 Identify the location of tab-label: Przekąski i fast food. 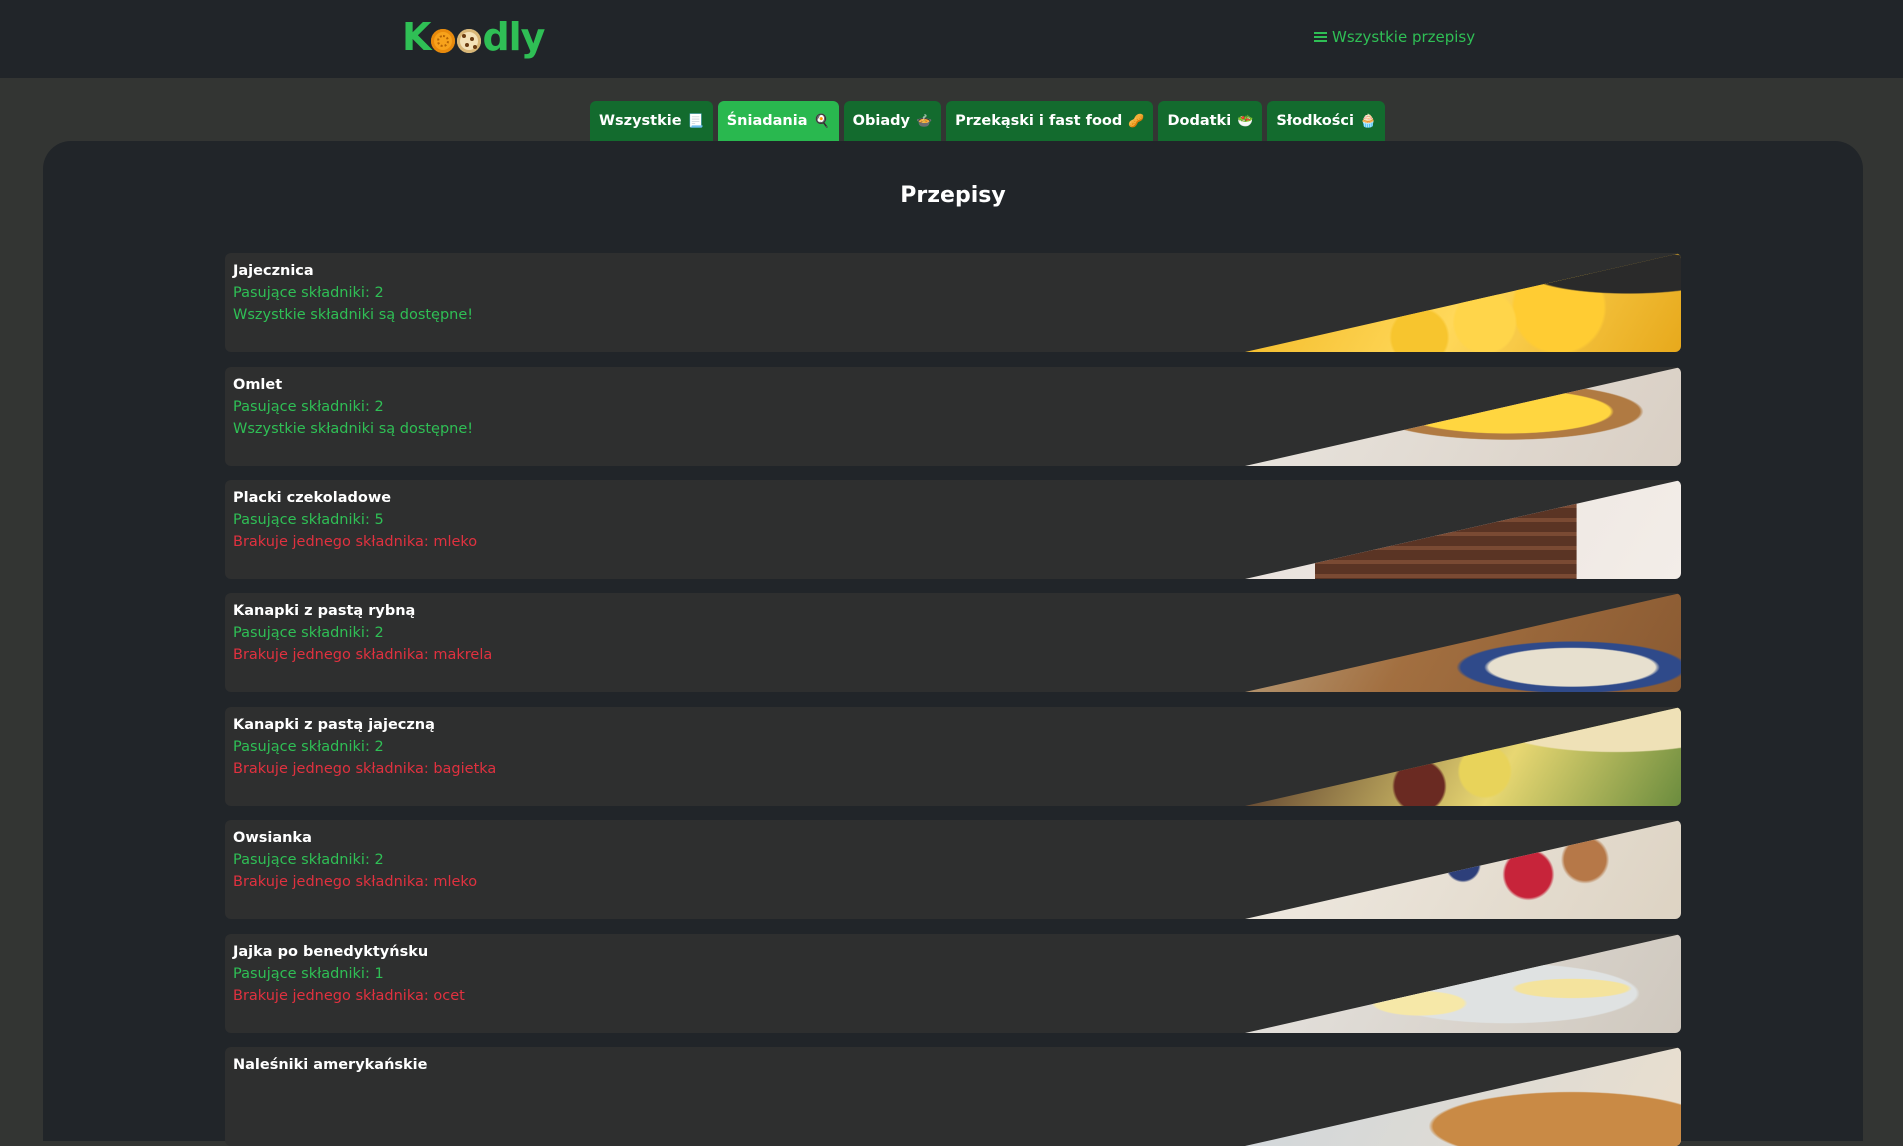
(1039, 121).